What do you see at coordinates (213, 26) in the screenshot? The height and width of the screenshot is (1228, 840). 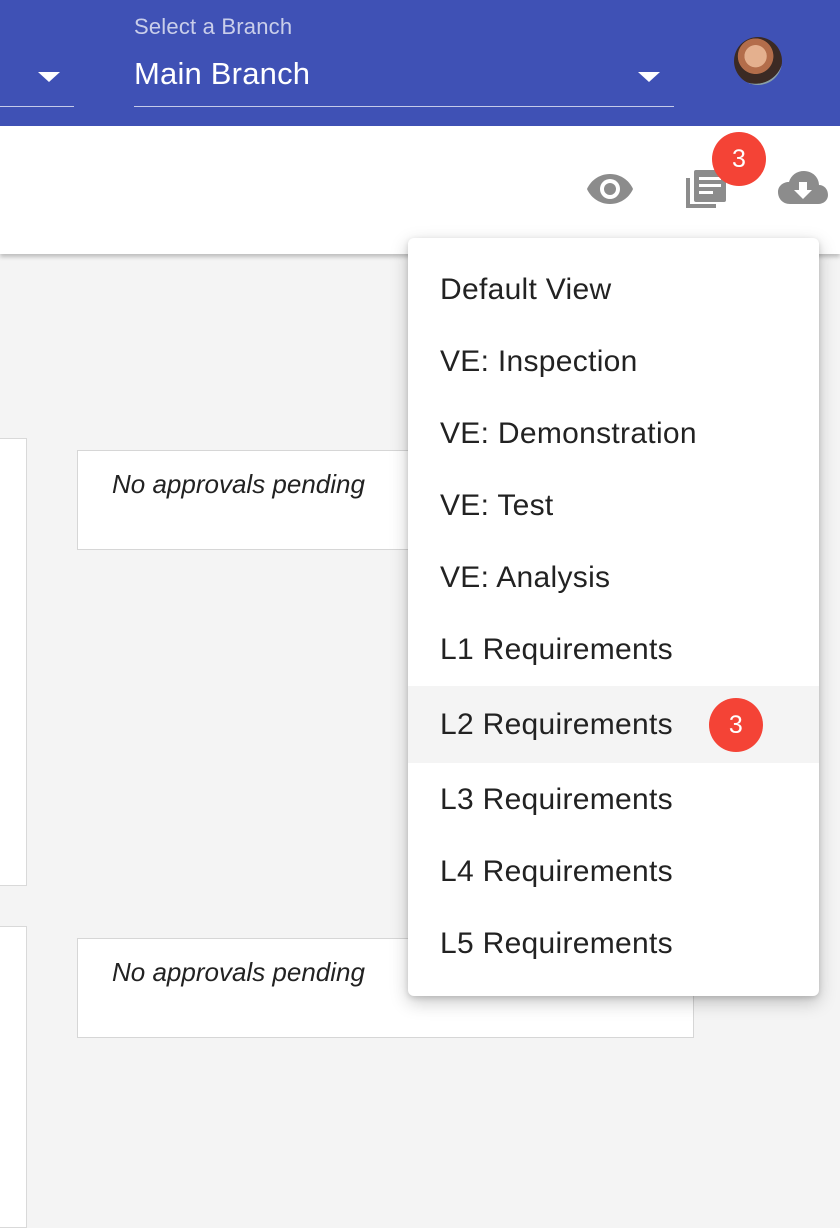 I see `branch-select-label: Select a Branch` at bounding box center [213, 26].